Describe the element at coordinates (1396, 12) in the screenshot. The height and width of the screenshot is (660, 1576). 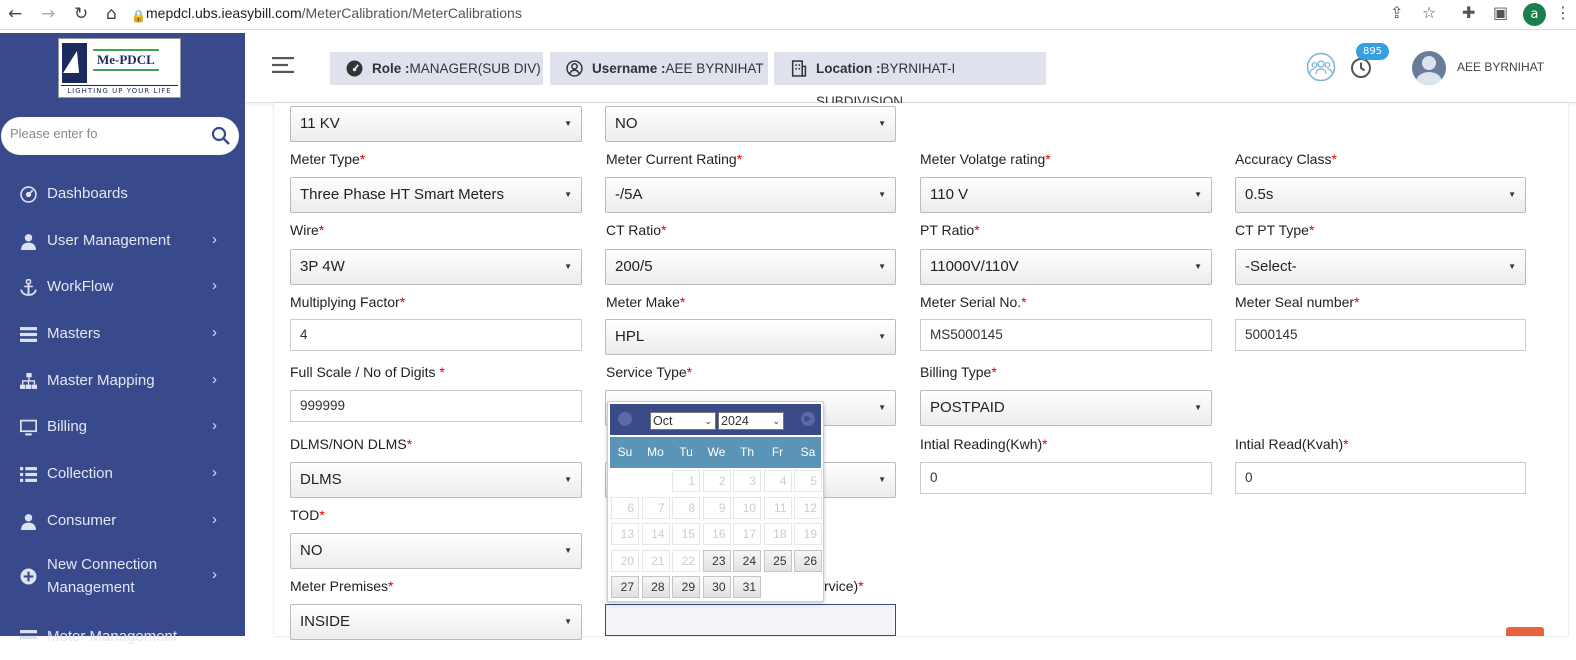
I see `share-icon: ⇪` at that location.